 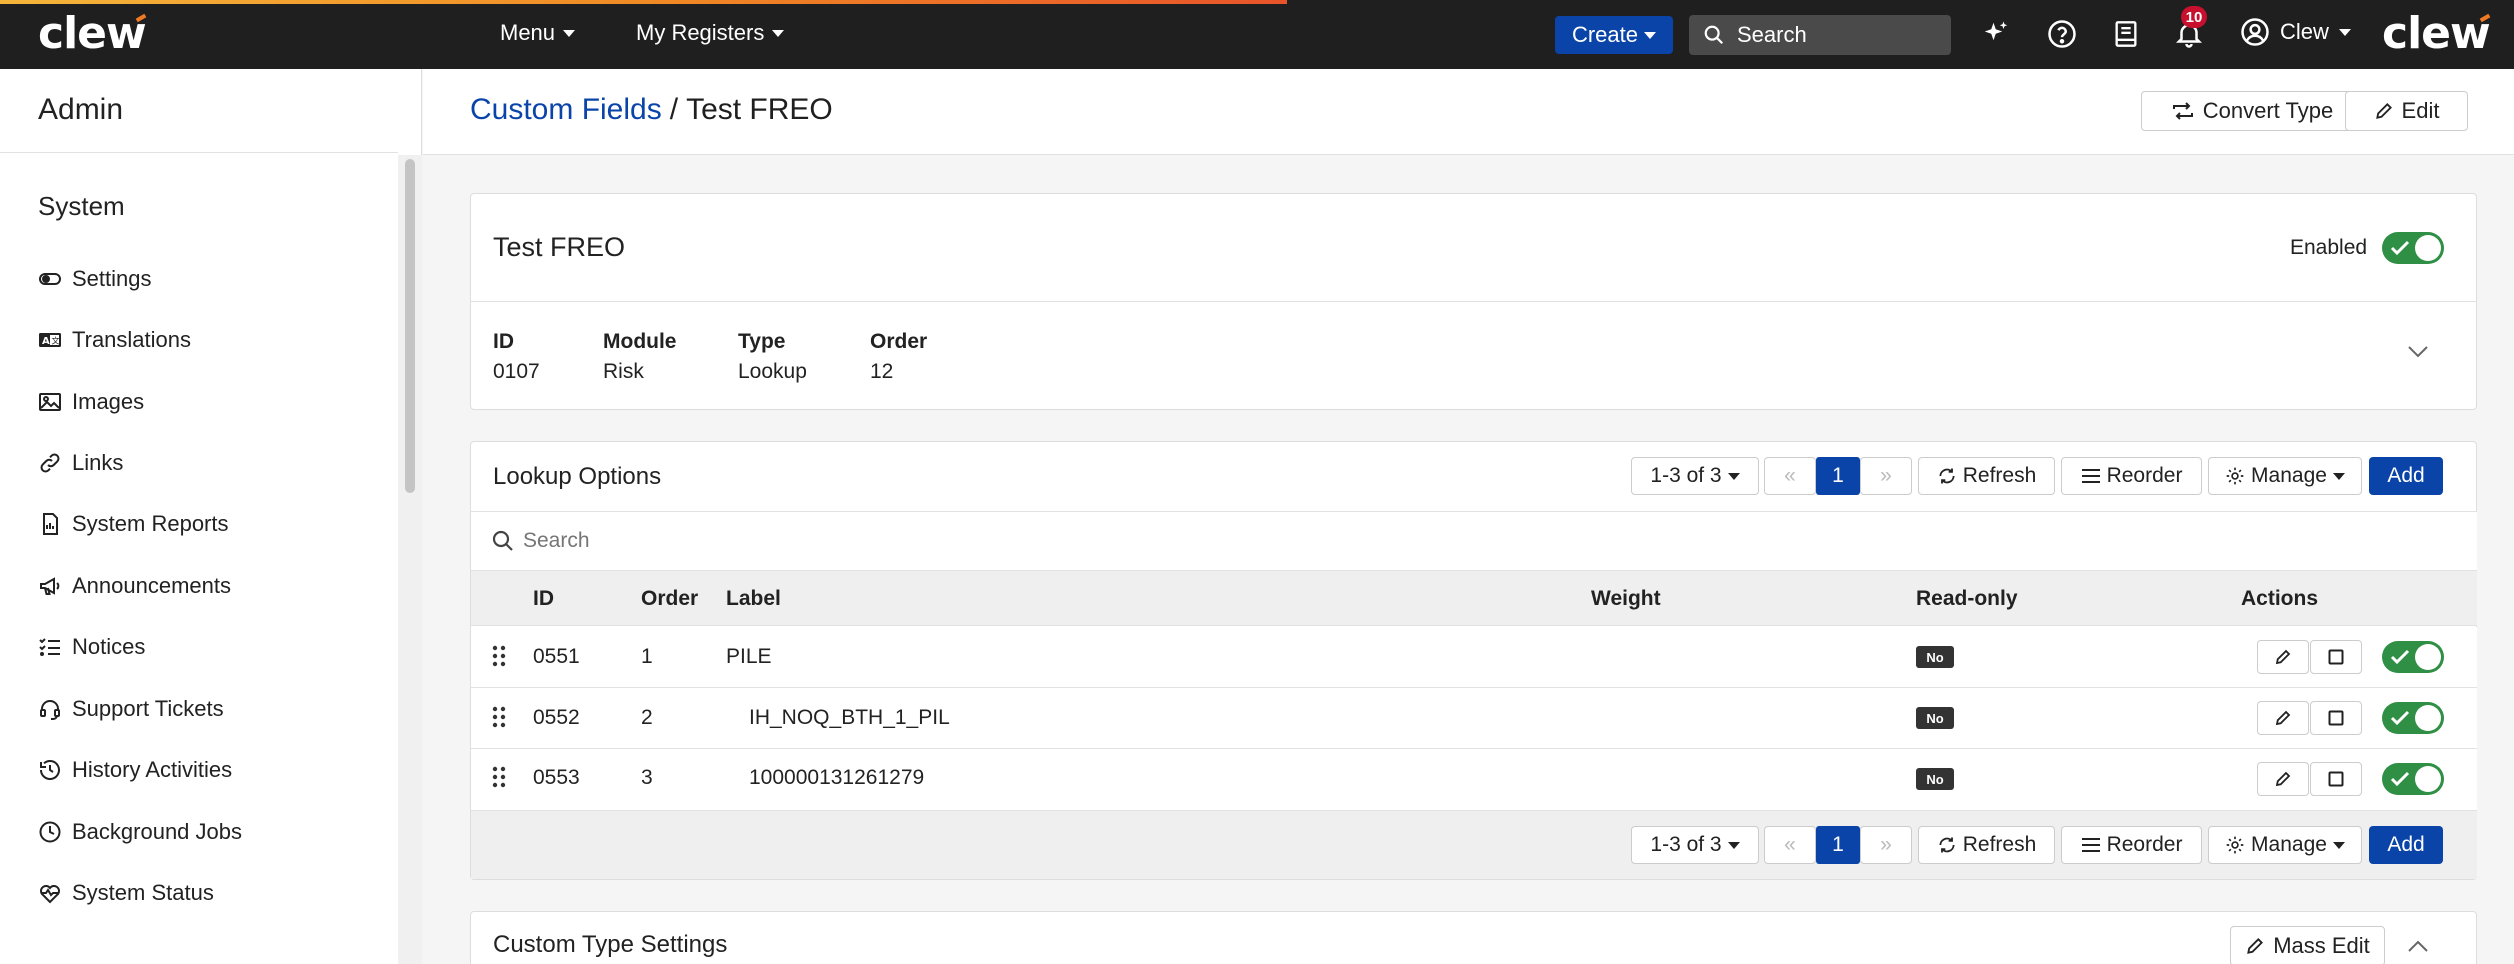 What do you see at coordinates (566, 110) in the screenshot?
I see `breadcrumb-custom-fields-link: Custom Fields` at bounding box center [566, 110].